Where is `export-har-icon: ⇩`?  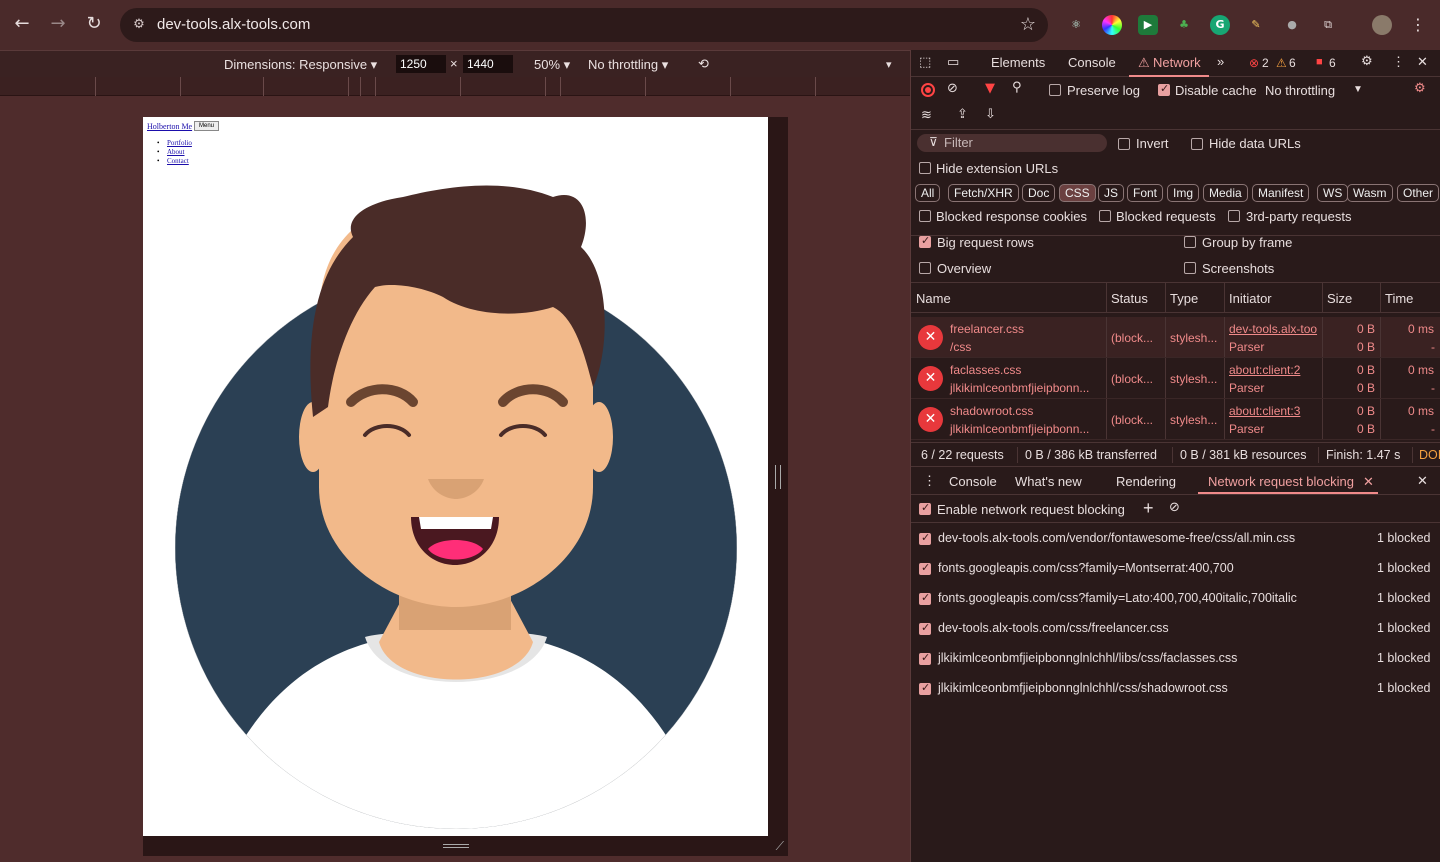 export-har-icon: ⇩ is located at coordinates (990, 114).